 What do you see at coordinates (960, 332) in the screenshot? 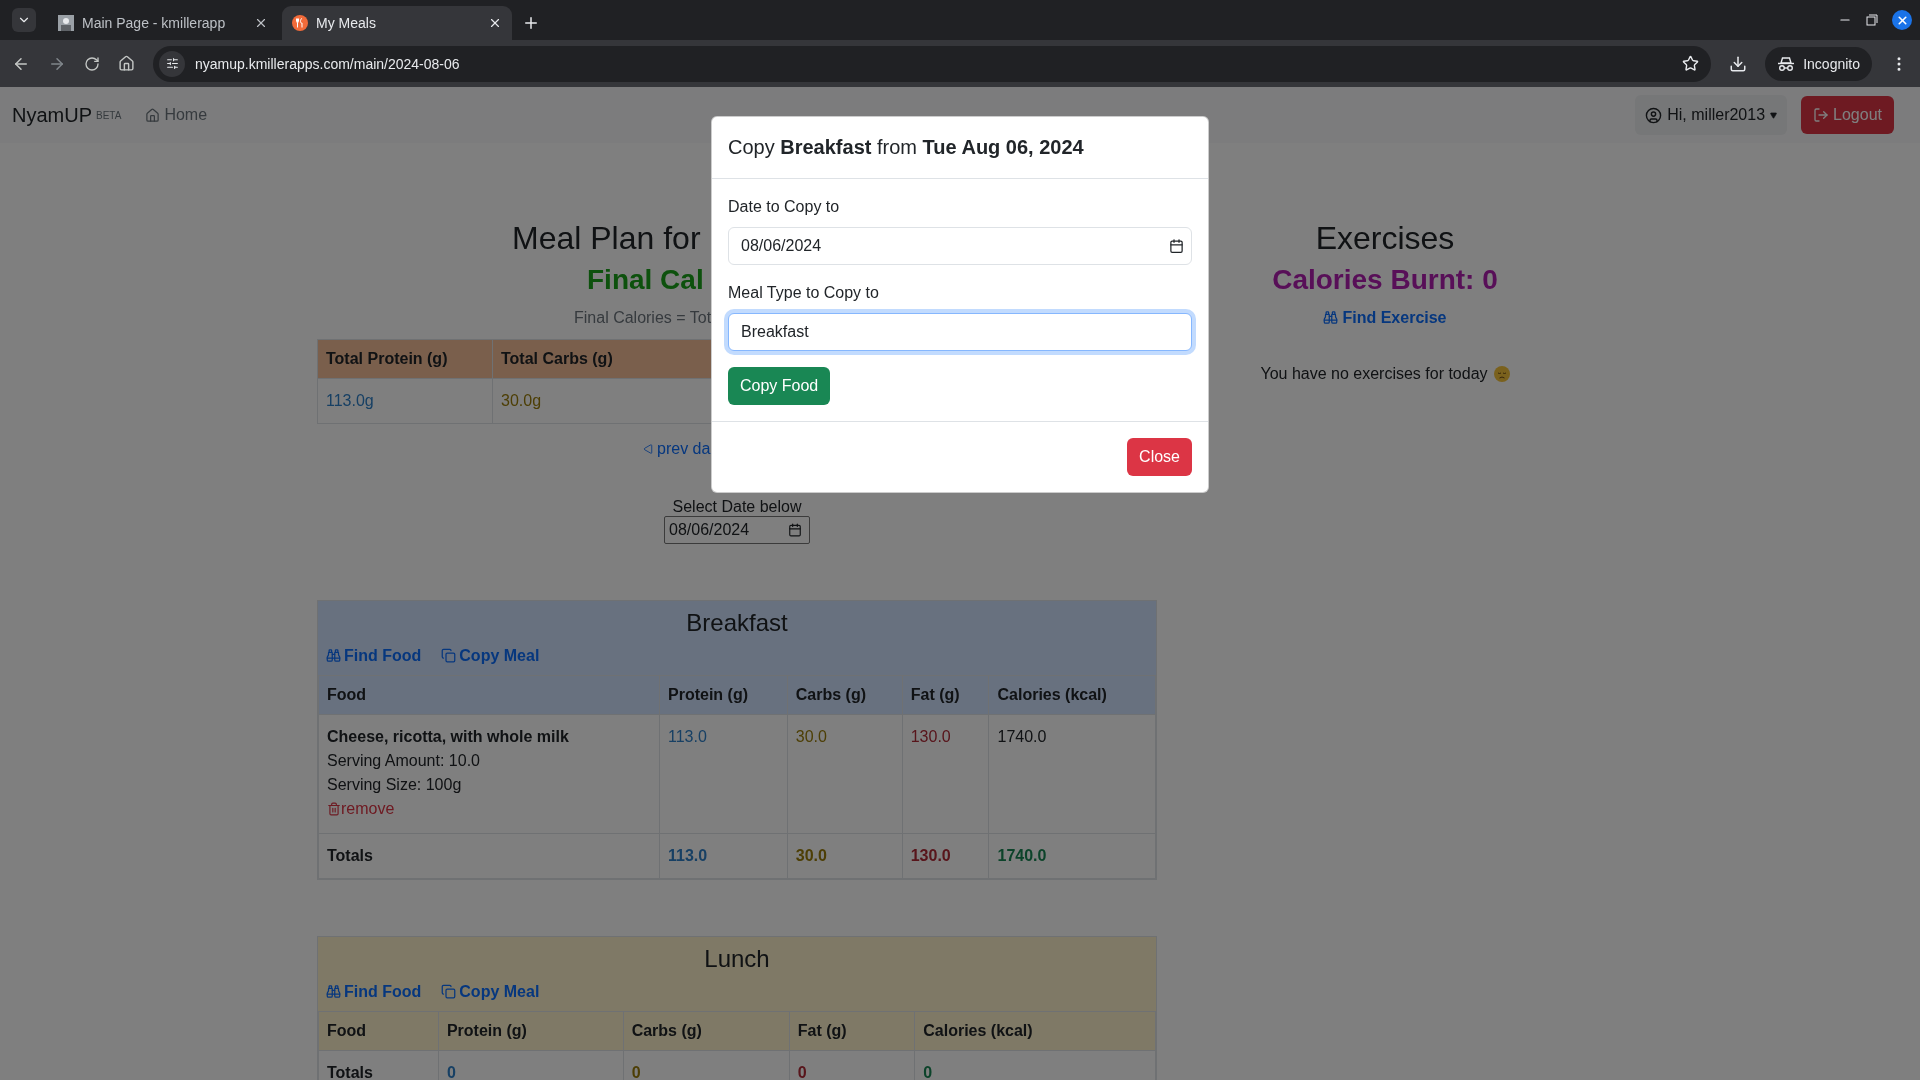
I see `meal-type-field: Breakfast` at bounding box center [960, 332].